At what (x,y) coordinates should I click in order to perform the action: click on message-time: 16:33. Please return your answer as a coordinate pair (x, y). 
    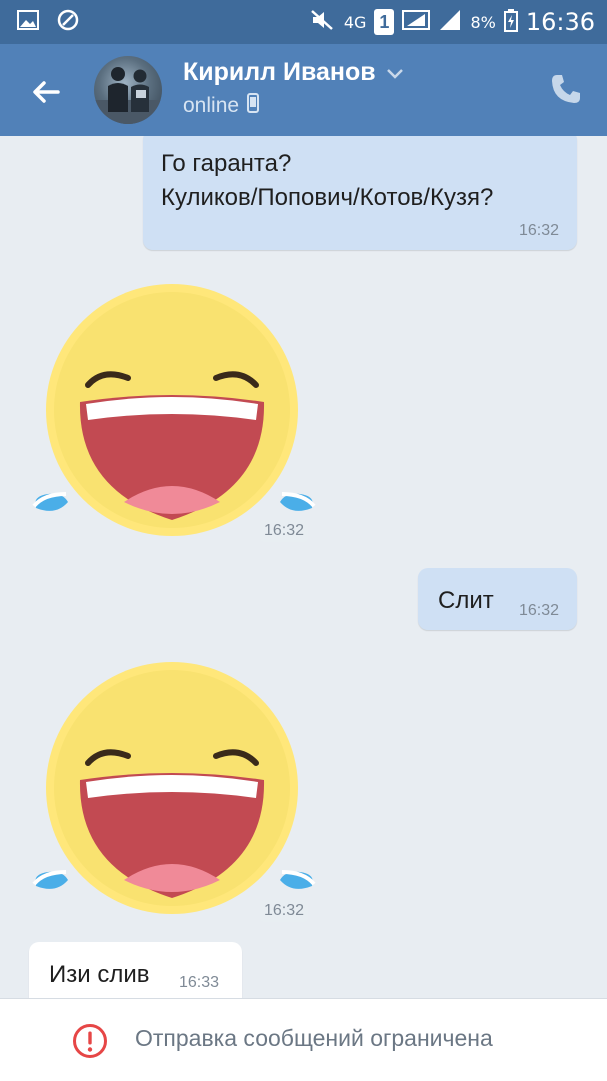
    Looking at the image, I should click on (199, 982).